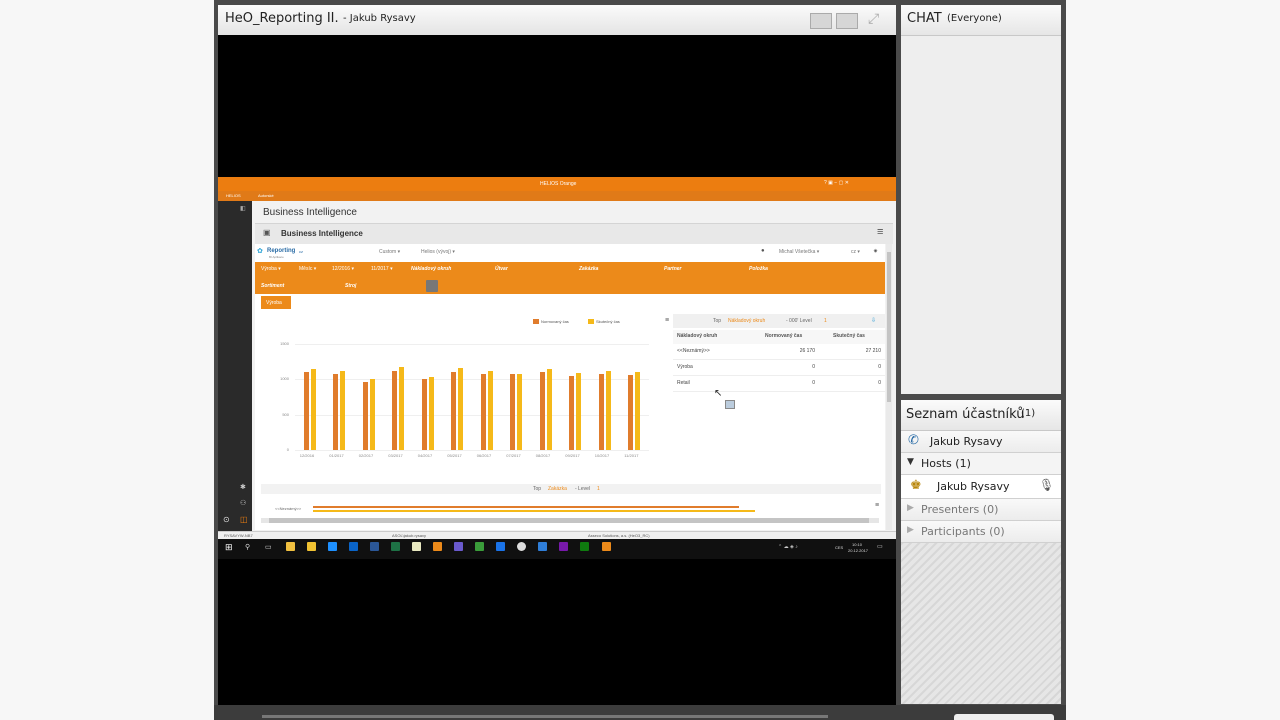  Describe the element at coordinates (588, 269) in the screenshot. I see `filter-zakazka: Zakázka` at that location.